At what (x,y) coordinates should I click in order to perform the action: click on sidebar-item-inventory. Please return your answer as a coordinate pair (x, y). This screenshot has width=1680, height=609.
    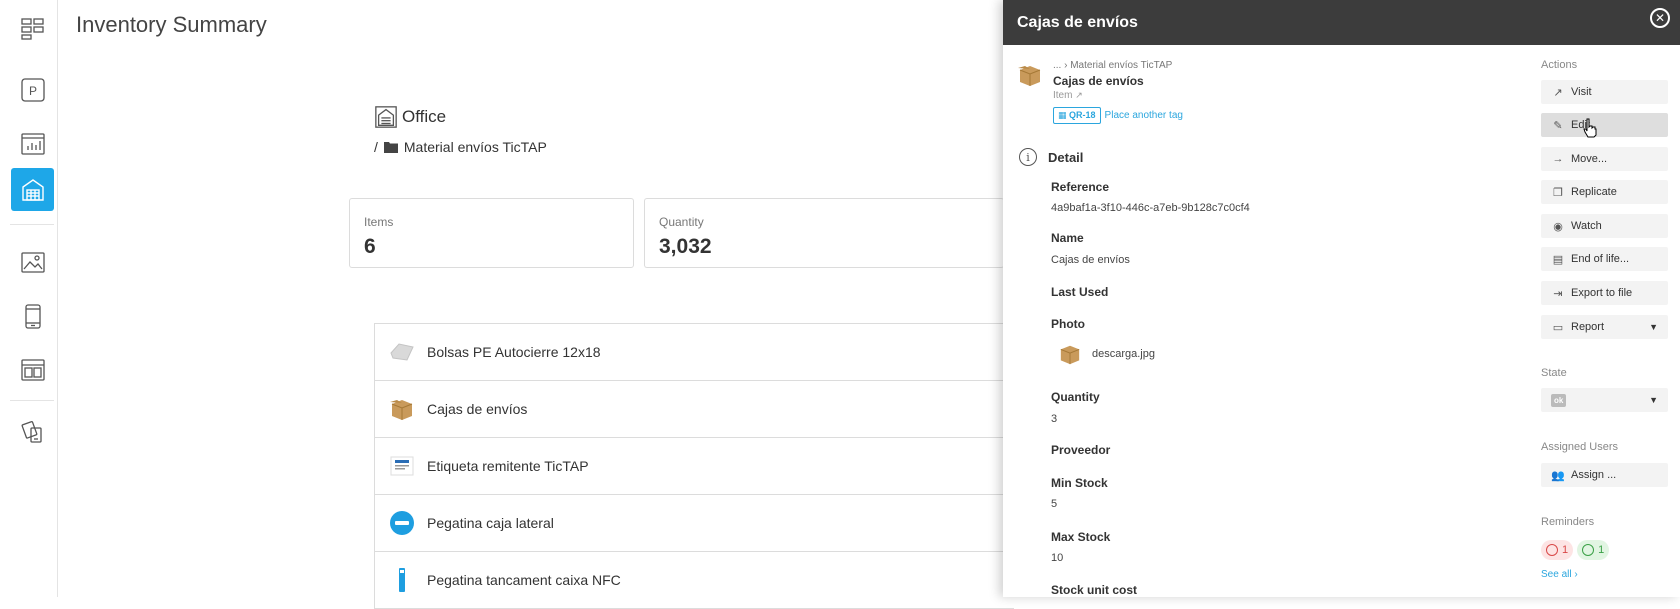
    Looking at the image, I should click on (32, 189).